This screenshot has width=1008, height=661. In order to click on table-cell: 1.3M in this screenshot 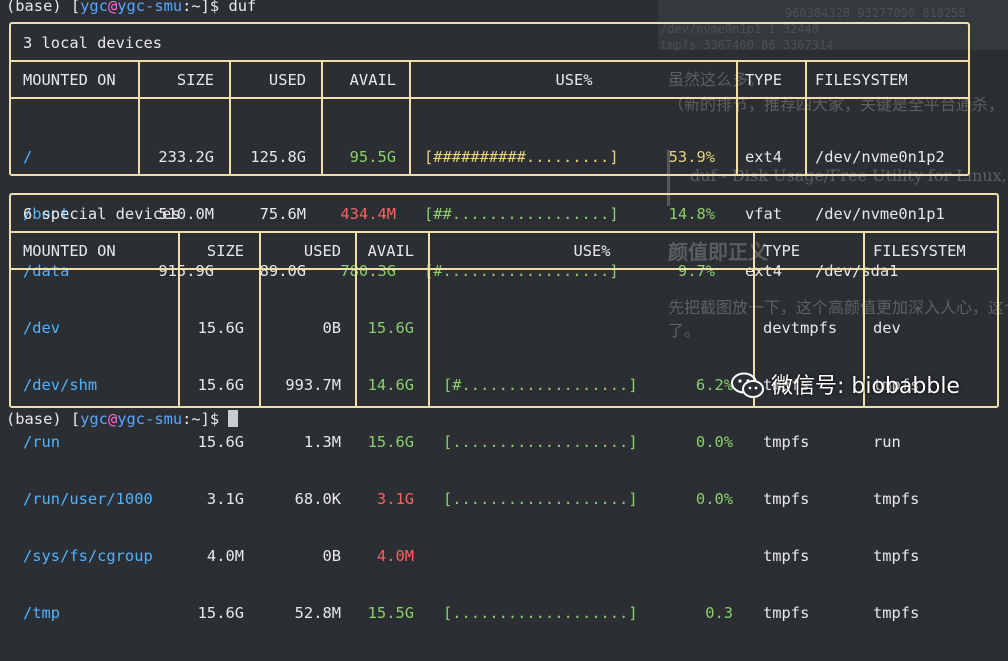, I will do `click(322, 442)`.